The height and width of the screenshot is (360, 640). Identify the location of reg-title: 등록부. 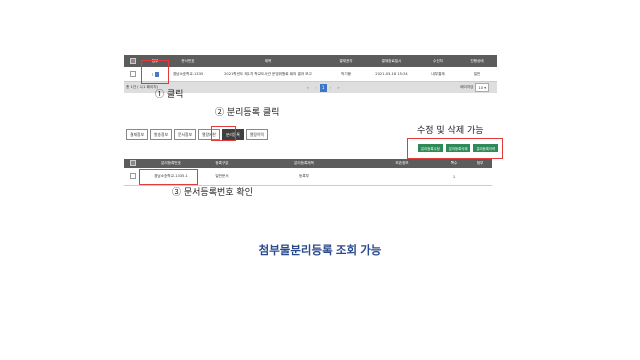
(304, 176).